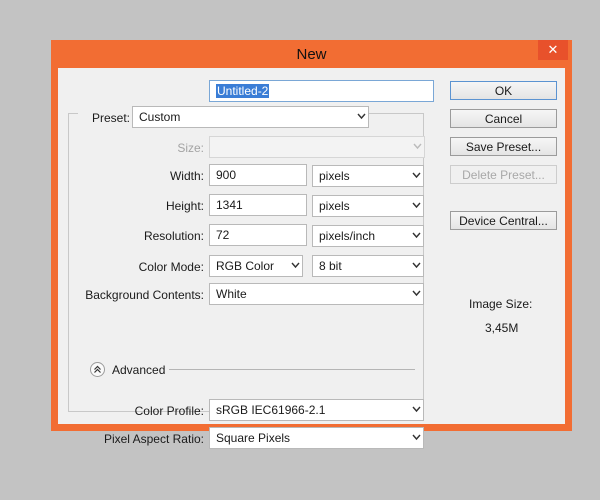 This screenshot has width=600, height=500. What do you see at coordinates (321, 91) in the screenshot?
I see `name-field: Untitled-2` at bounding box center [321, 91].